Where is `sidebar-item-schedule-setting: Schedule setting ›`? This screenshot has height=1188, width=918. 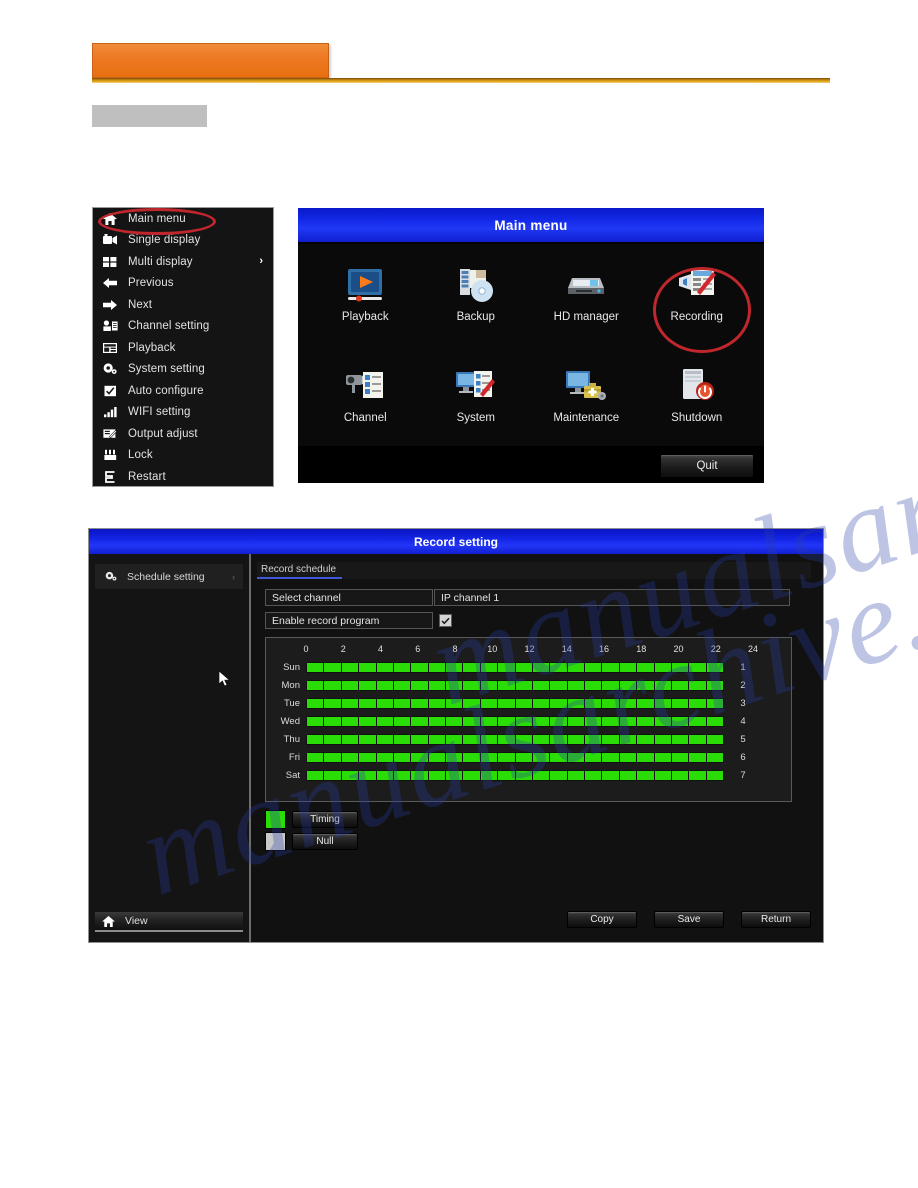 sidebar-item-schedule-setting: Schedule setting › is located at coordinates (169, 576).